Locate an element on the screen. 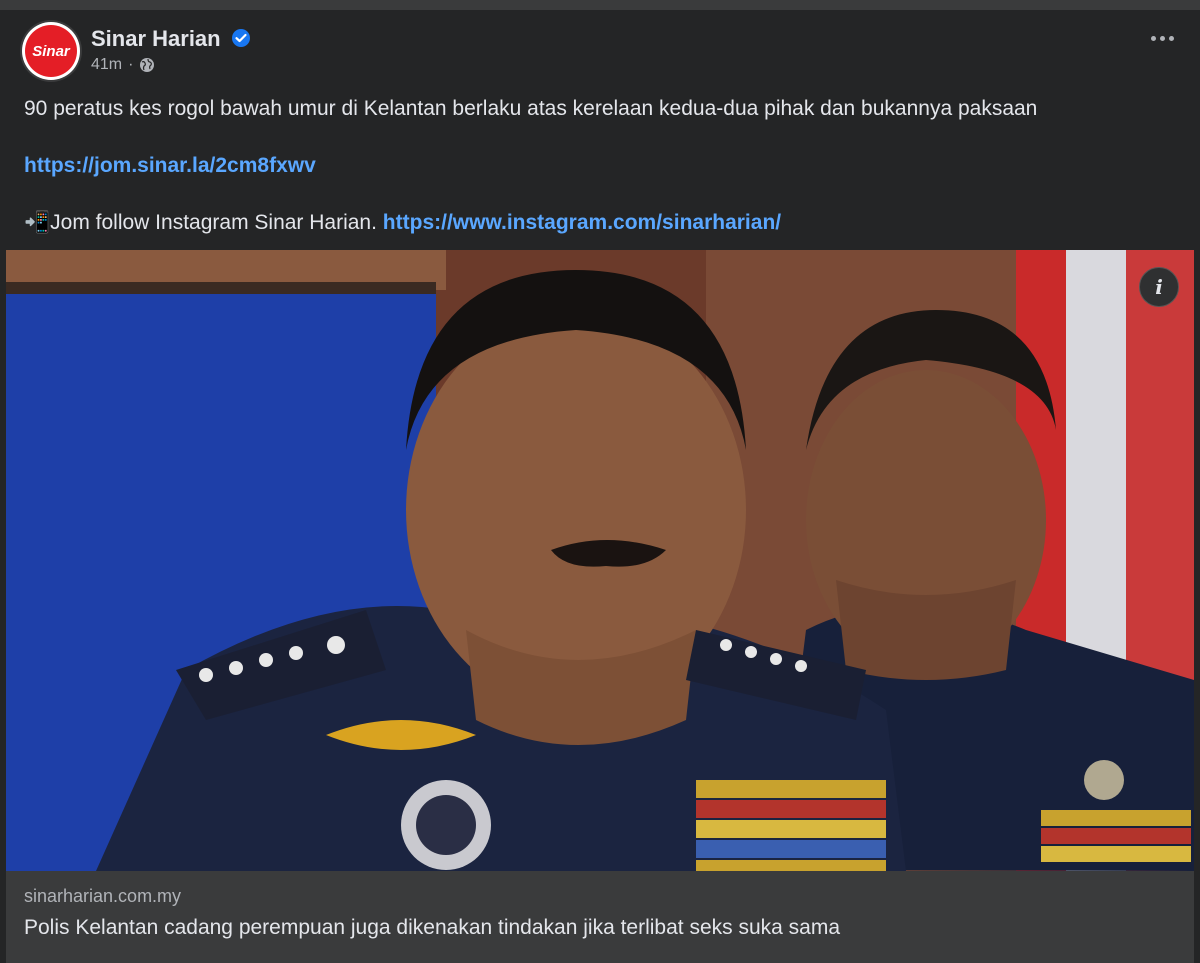  short-link: https://jom.sinar.la/2cm8fxwv is located at coordinates (170, 165).